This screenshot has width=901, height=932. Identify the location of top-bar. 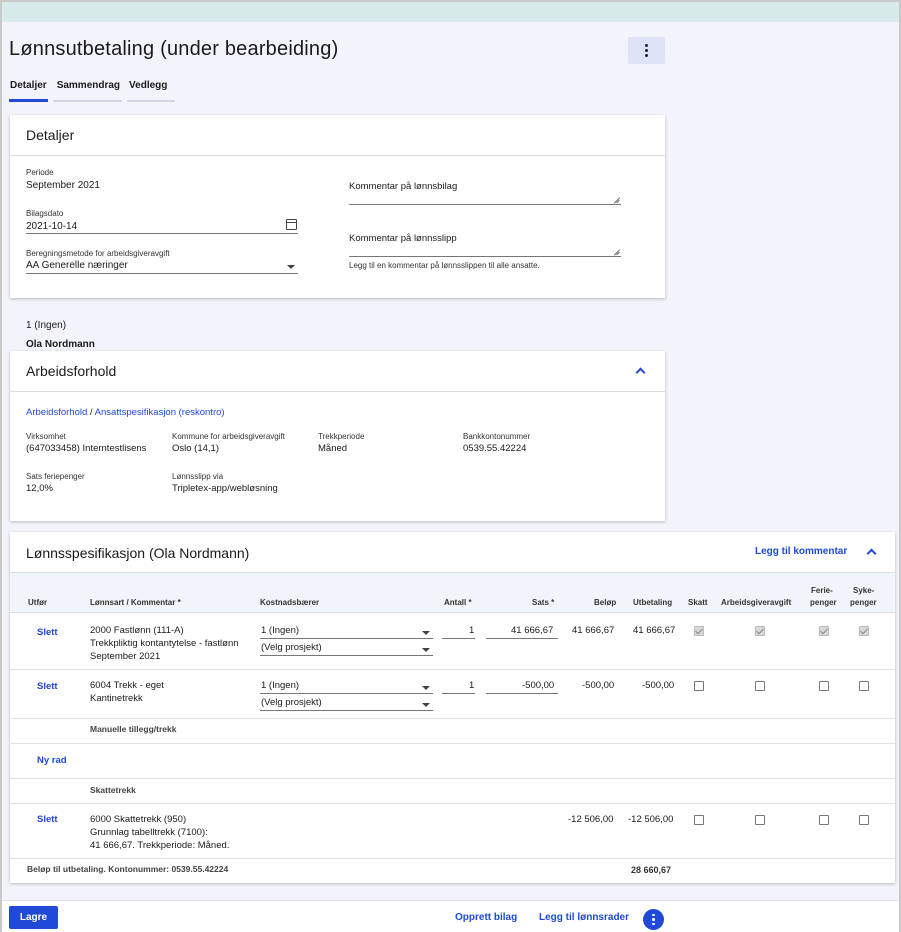
(450, 12).